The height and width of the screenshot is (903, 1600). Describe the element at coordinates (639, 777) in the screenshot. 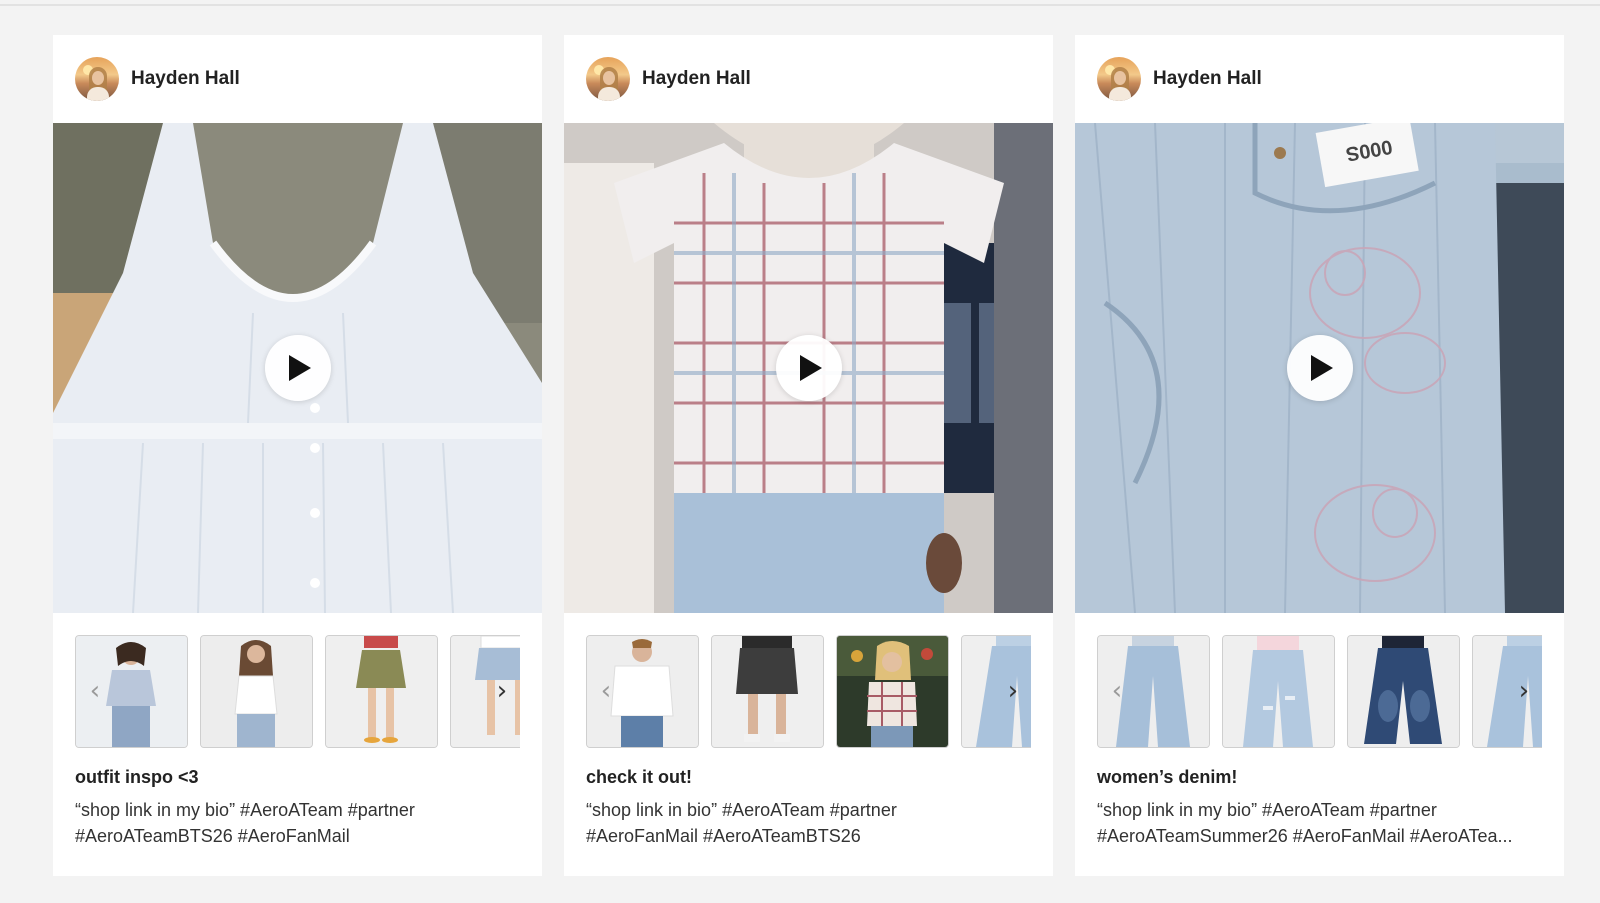

I see `post-title: check it out!` at that location.